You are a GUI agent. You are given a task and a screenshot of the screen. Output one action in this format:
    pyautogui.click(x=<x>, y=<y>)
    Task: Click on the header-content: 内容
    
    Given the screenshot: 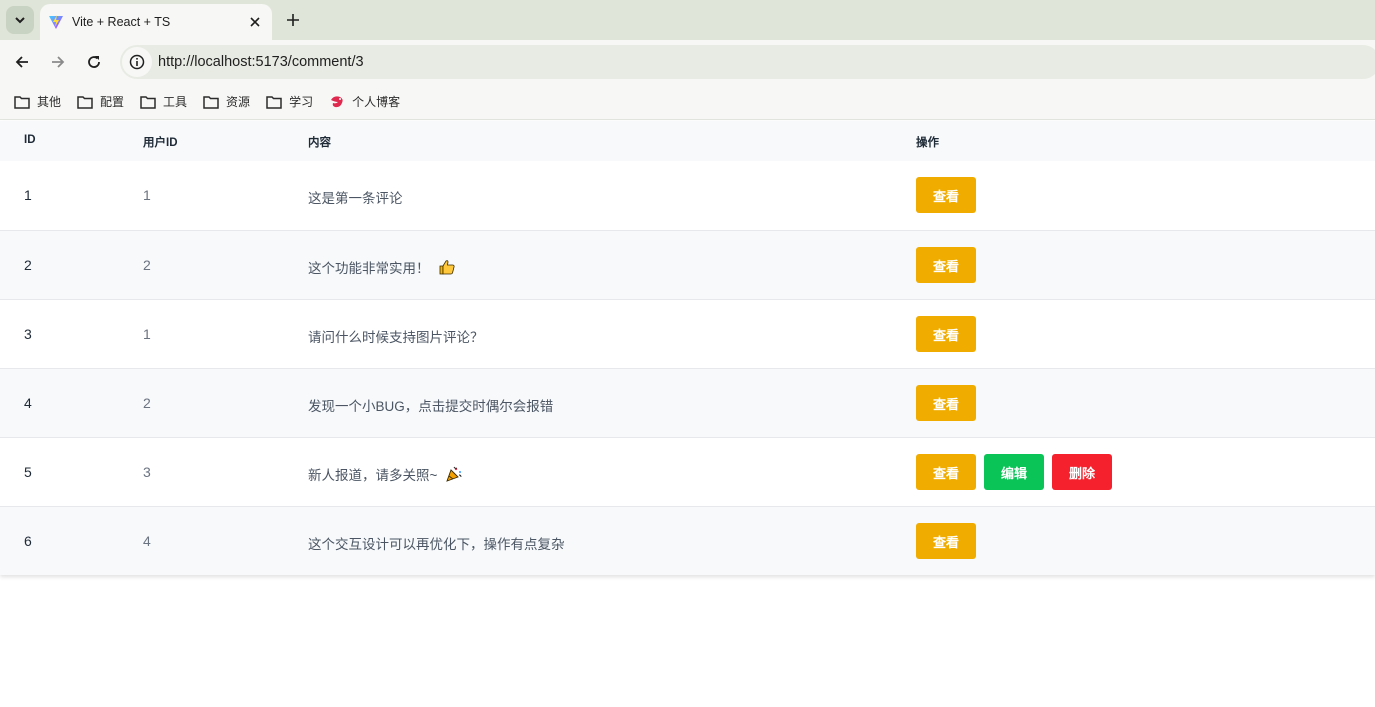 What is the action you would take?
    pyautogui.click(x=319, y=143)
    